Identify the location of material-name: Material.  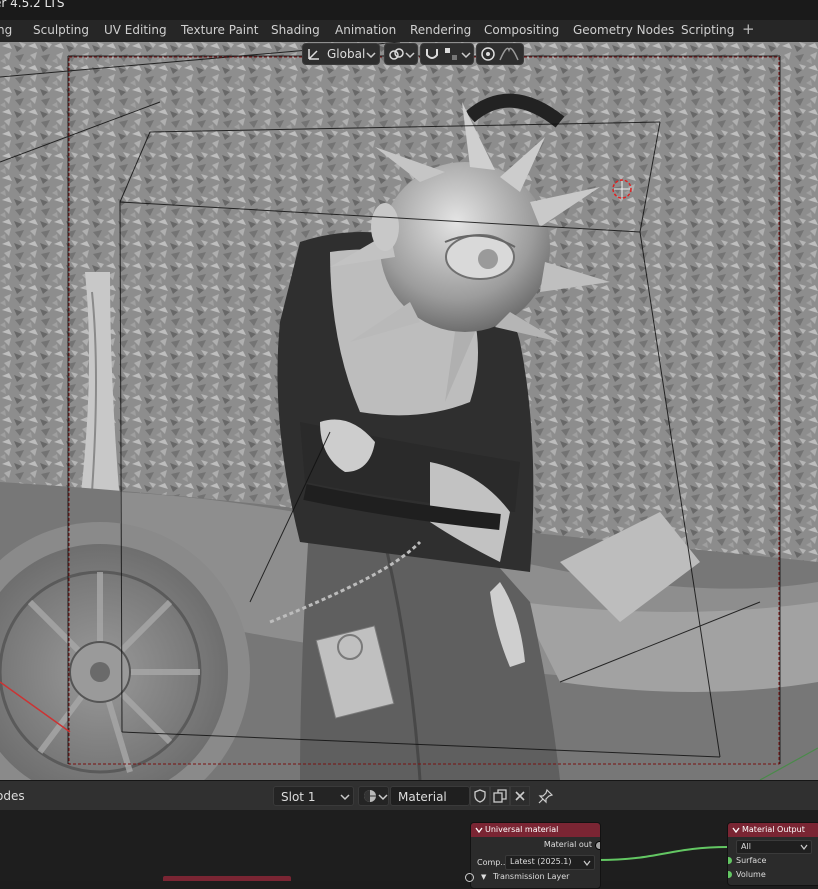
(422, 797).